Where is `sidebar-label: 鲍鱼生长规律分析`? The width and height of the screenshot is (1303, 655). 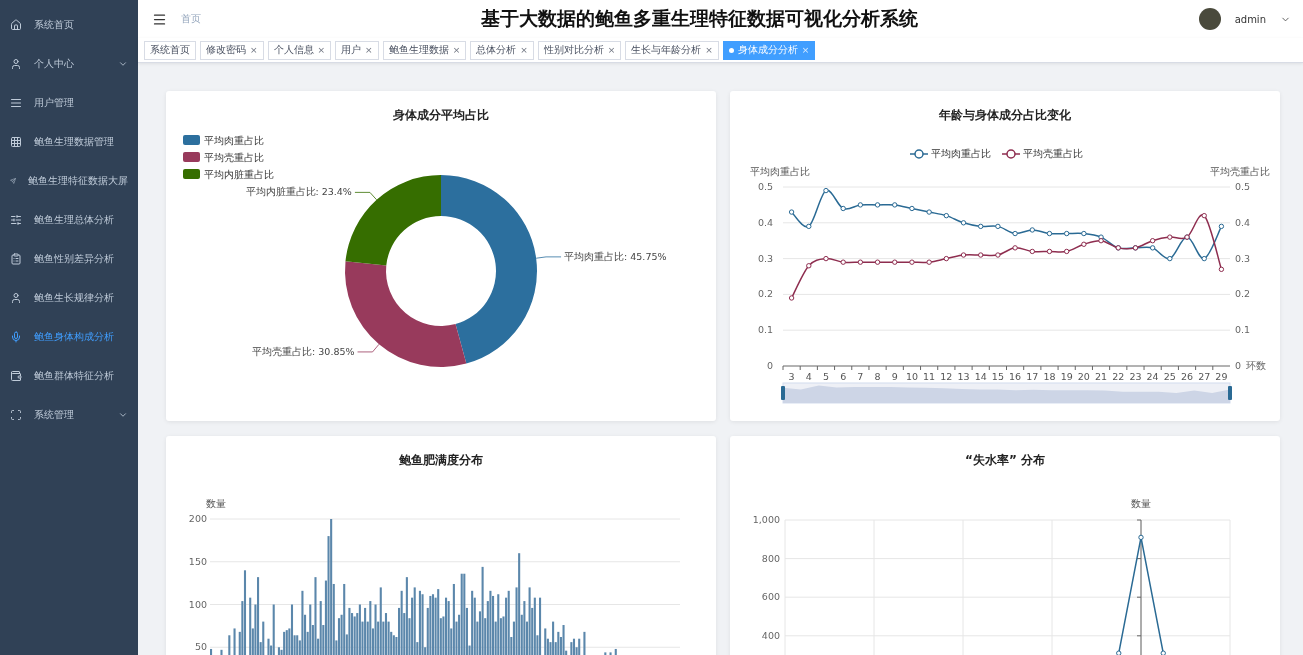
sidebar-label: 鲍鱼生长规律分析 is located at coordinates (74, 297).